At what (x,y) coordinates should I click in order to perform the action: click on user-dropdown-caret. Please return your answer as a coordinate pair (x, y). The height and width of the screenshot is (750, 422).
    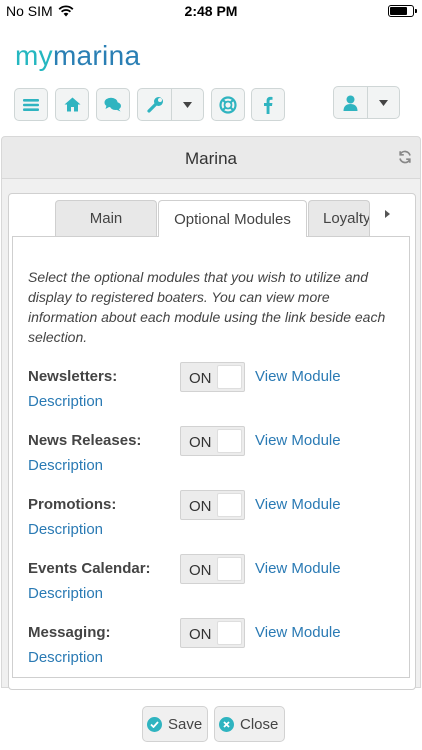
    Looking at the image, I should click on (383, 102).